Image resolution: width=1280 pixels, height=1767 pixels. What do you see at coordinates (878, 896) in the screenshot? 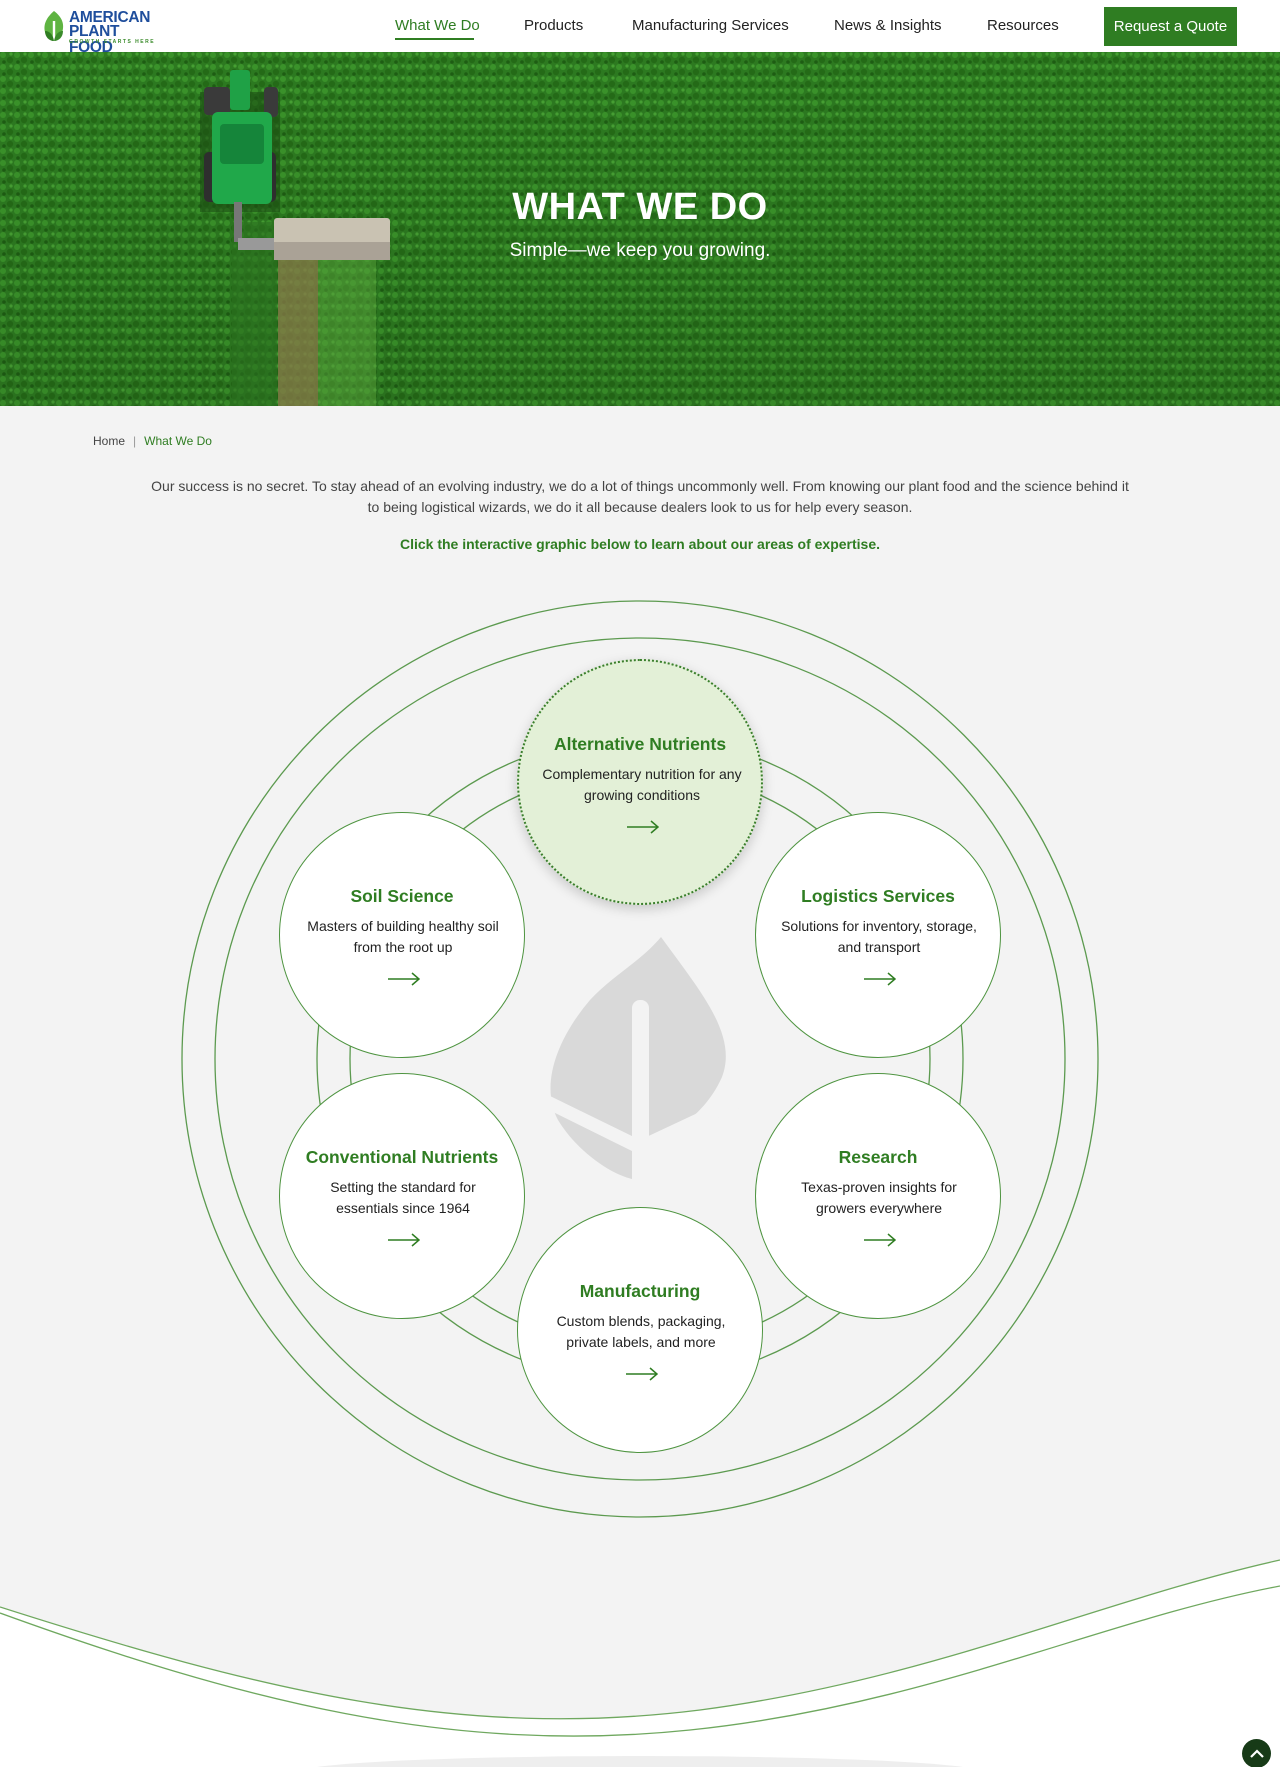
I see `node-title: Logistics Services` at bounding box center [878, 896].